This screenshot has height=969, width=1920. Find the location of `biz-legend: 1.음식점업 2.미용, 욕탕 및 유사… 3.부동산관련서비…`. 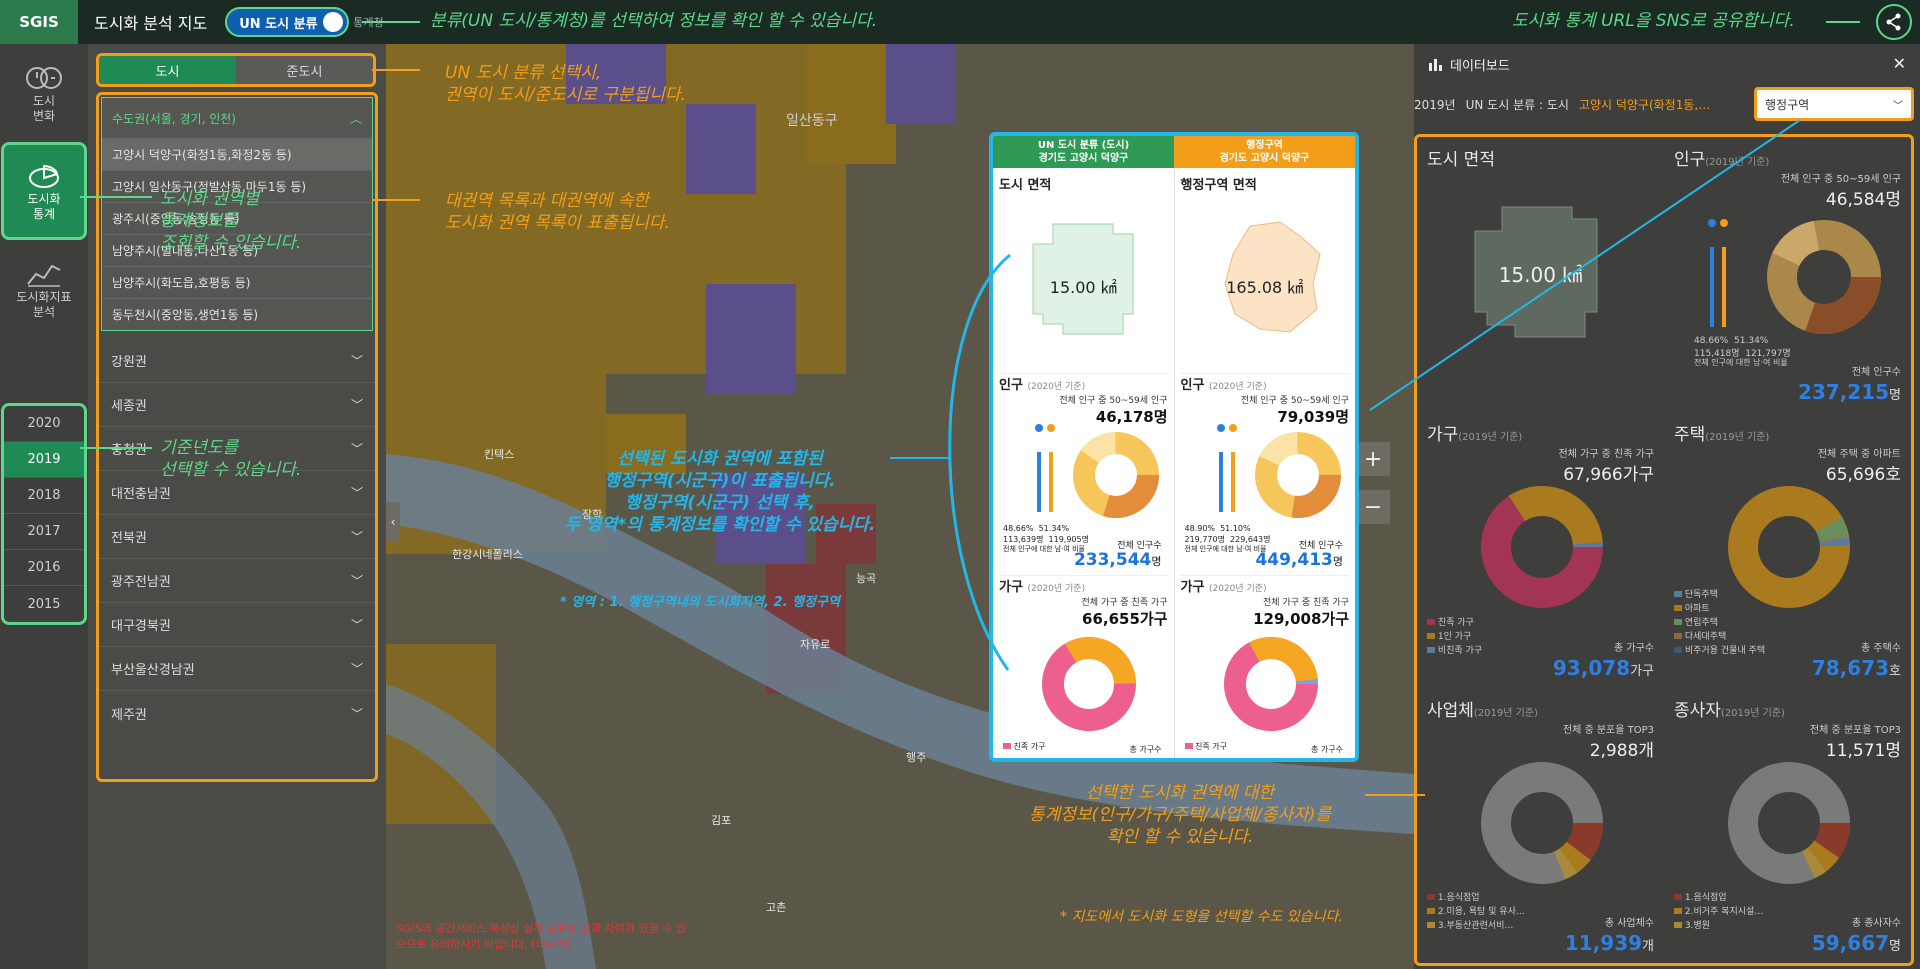

biz-legend: 1.음식점업 2.미용, 욕탕 및 유사… 3.부동산관련서비… is located at coordinates (1476, 912).